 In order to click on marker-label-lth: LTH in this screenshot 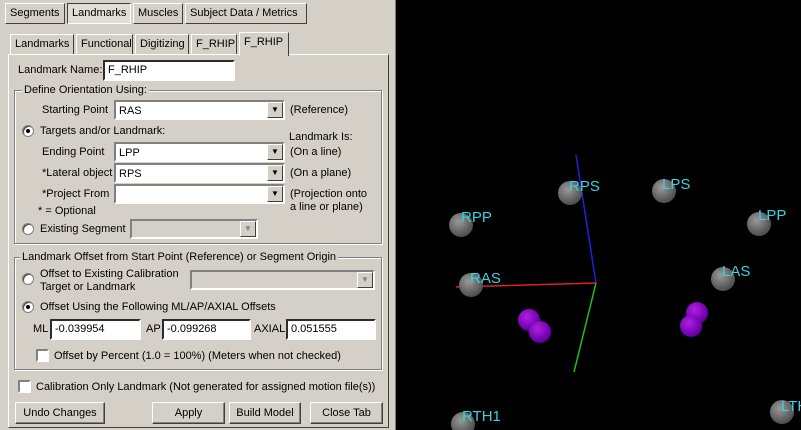, I will do `click(791, 406)`.